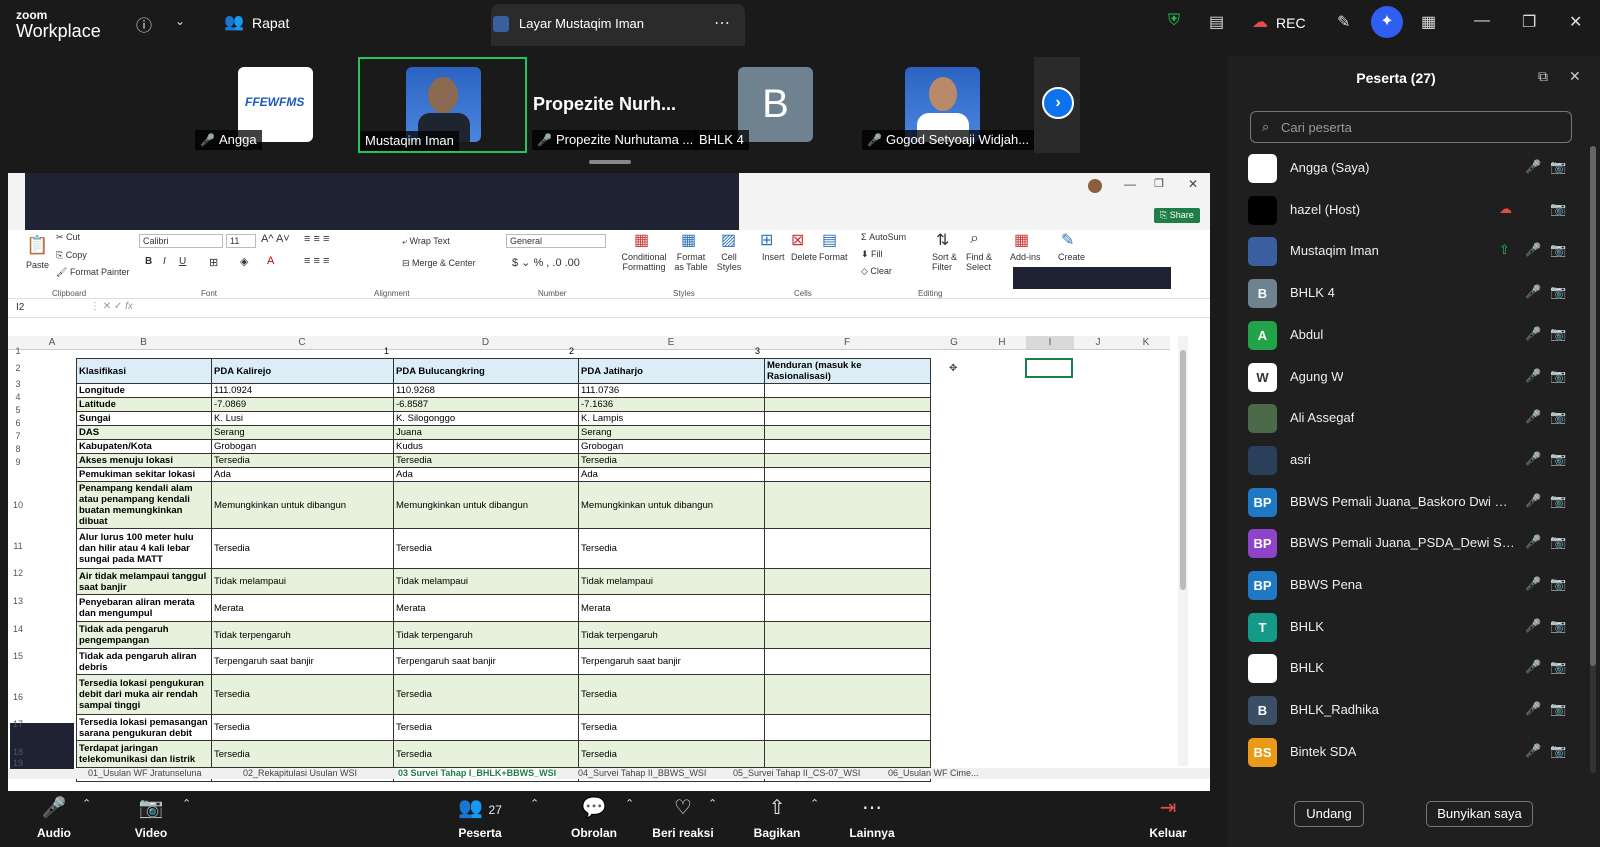 This screenshot has height=847, width=1600. I want to click on font-select: Calibri, so click(181, 241).